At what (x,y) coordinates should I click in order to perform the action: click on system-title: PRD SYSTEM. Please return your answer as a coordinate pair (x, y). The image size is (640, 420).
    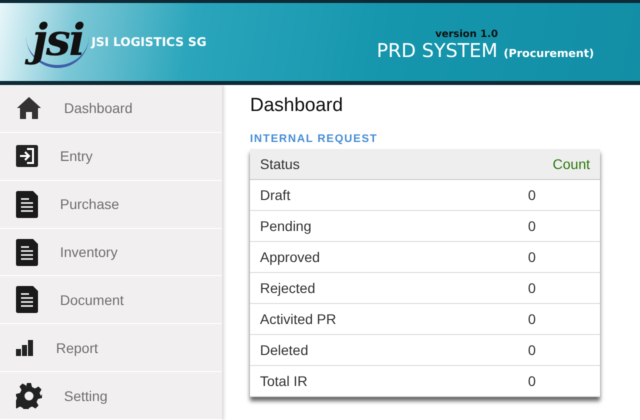
    Looking at the image, I should click on (437, 51).